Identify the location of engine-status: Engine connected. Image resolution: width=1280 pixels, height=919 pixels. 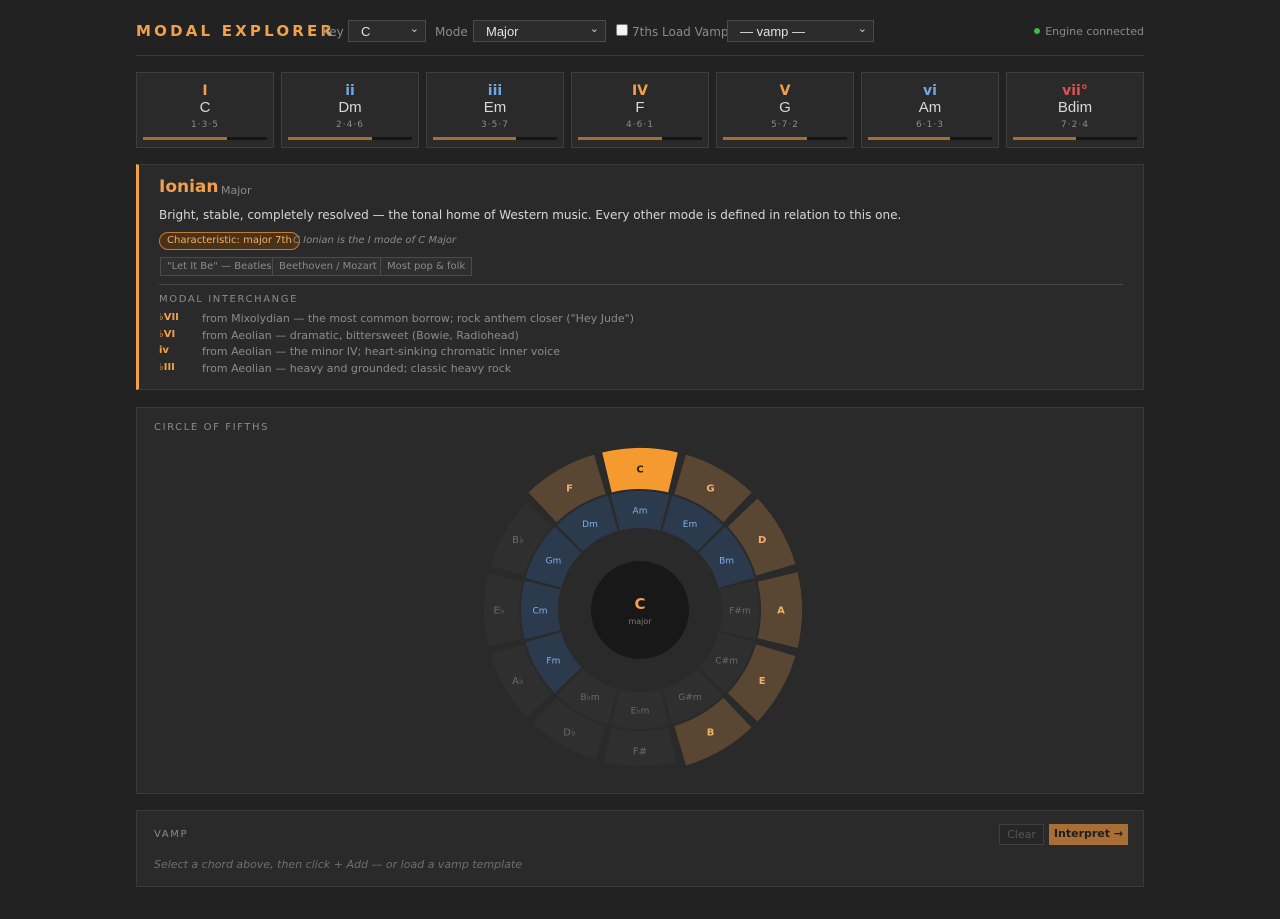
(1089, 31).